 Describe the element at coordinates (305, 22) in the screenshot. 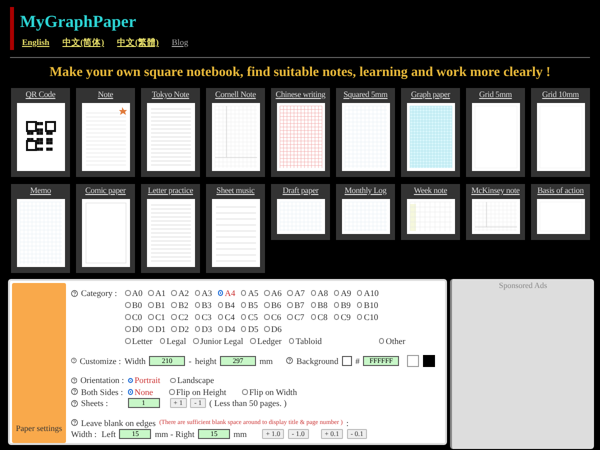

I see `site-title: MyGraphPaper` at that location.